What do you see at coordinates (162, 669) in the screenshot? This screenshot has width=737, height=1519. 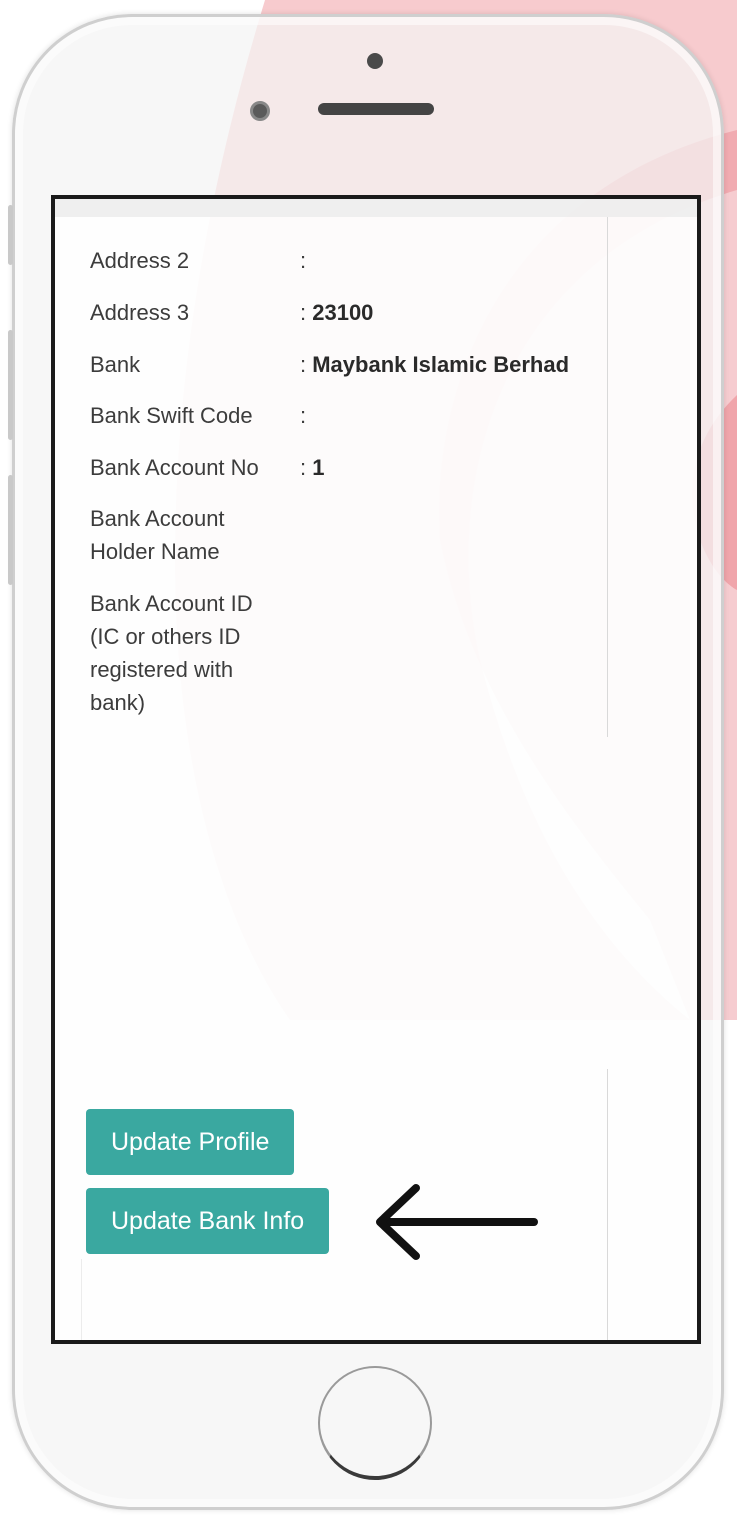 I see `detail-label-line: registered with` at bounding box center [162, 669].